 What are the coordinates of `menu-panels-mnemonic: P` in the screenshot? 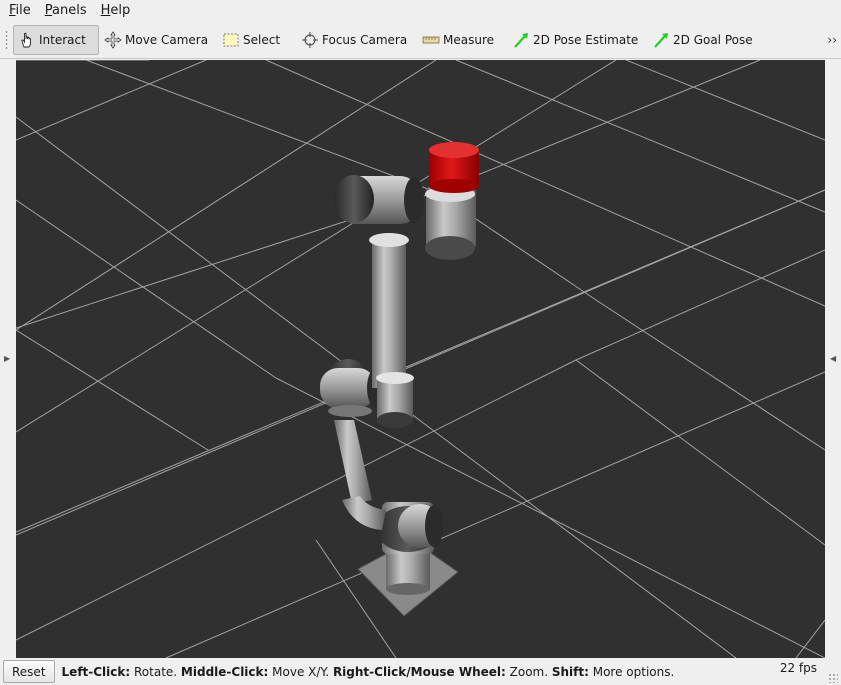 It's located at (48, 10).